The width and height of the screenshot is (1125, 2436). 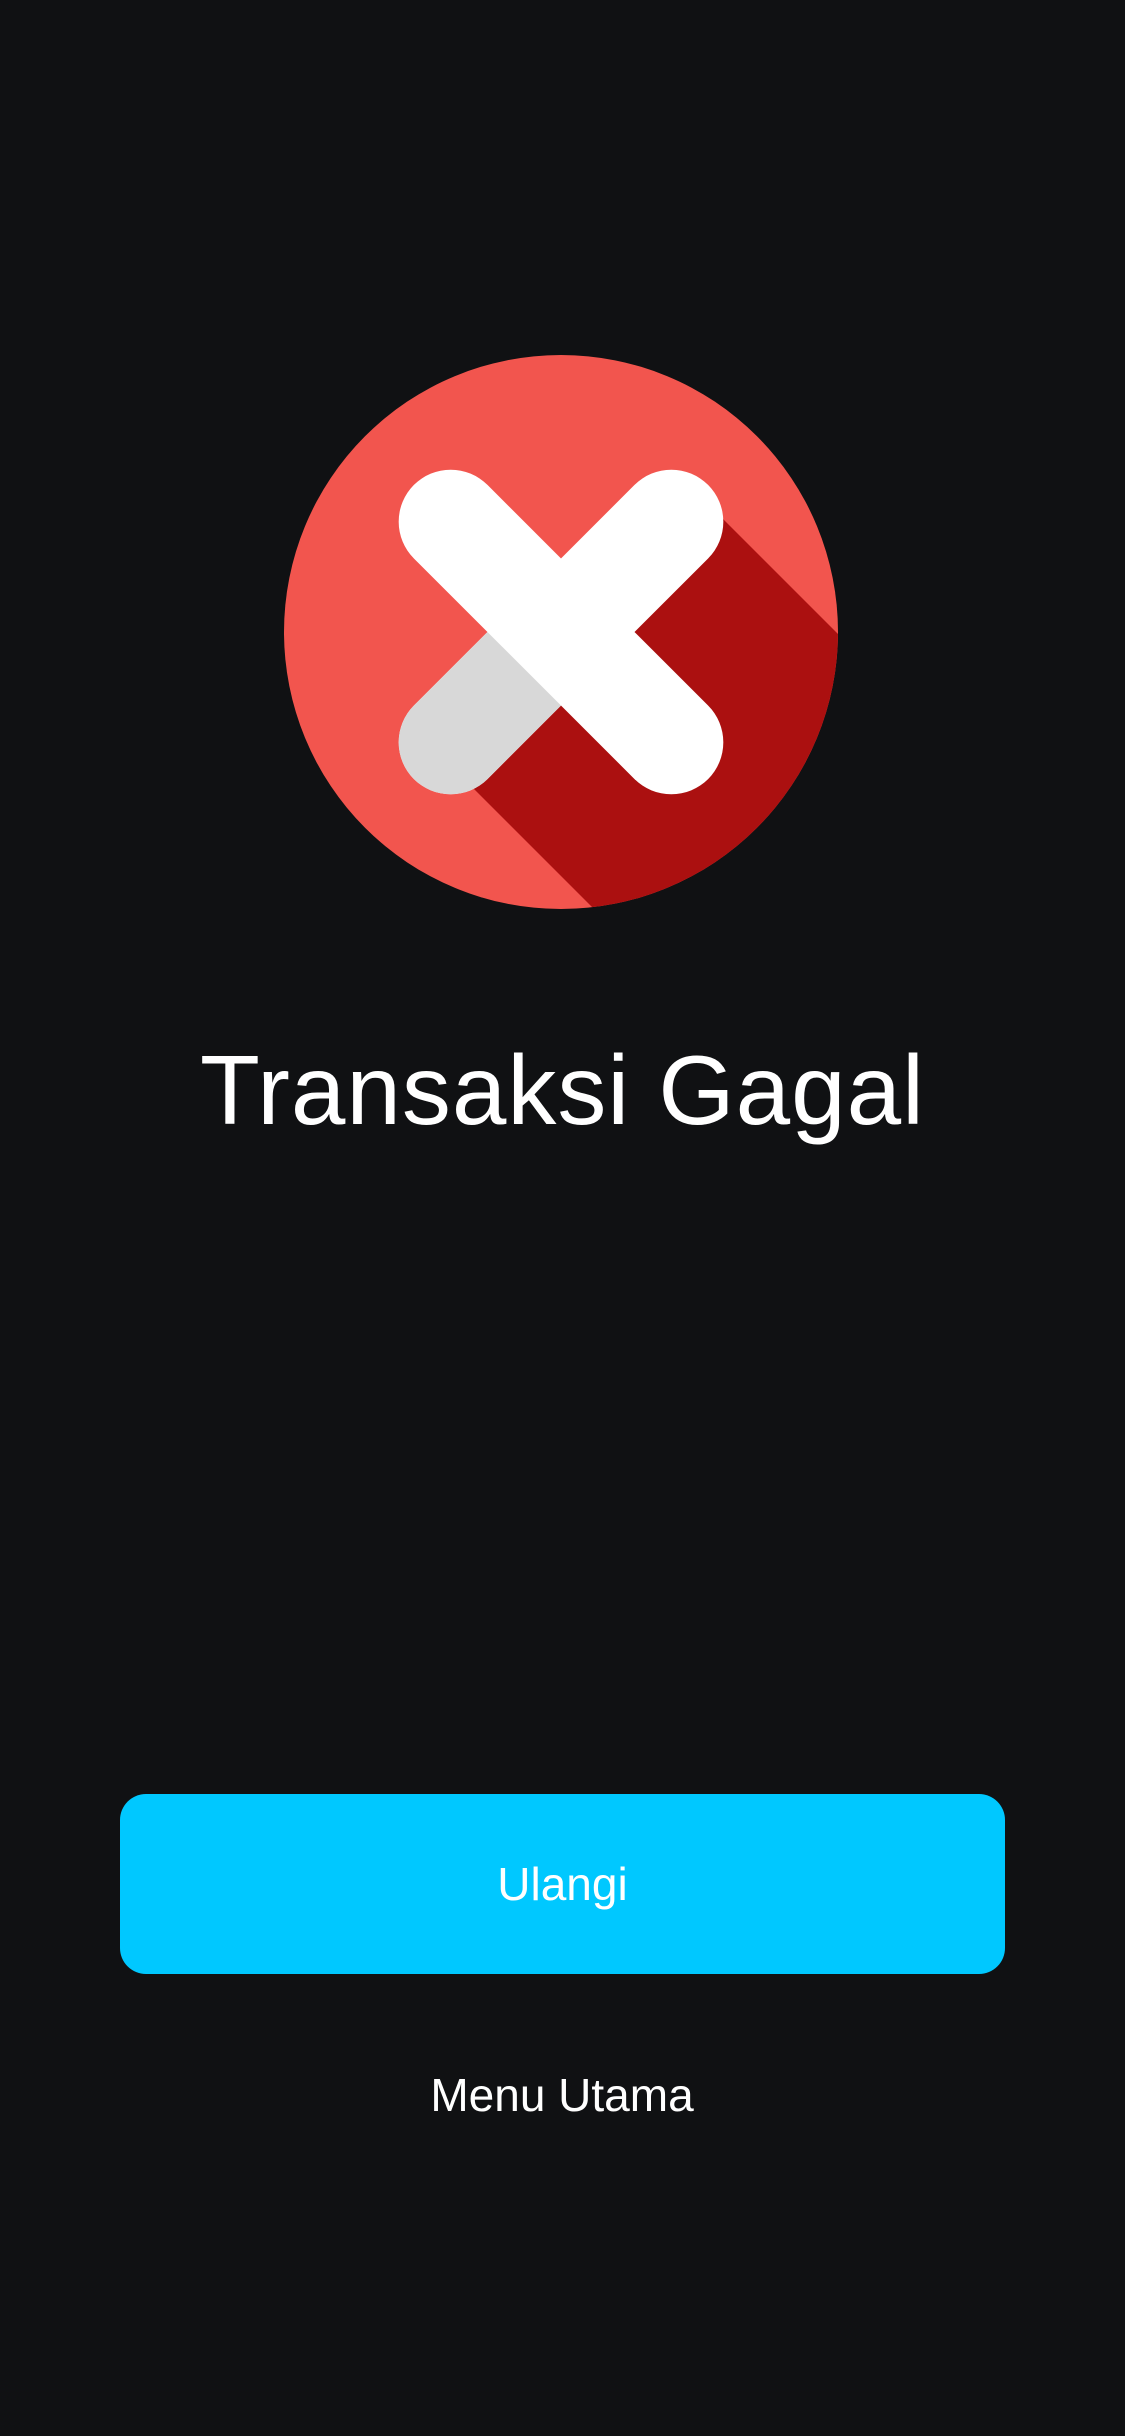 I want to click on main-menu-button: Menu Utama, so click(x=562, y=2095).